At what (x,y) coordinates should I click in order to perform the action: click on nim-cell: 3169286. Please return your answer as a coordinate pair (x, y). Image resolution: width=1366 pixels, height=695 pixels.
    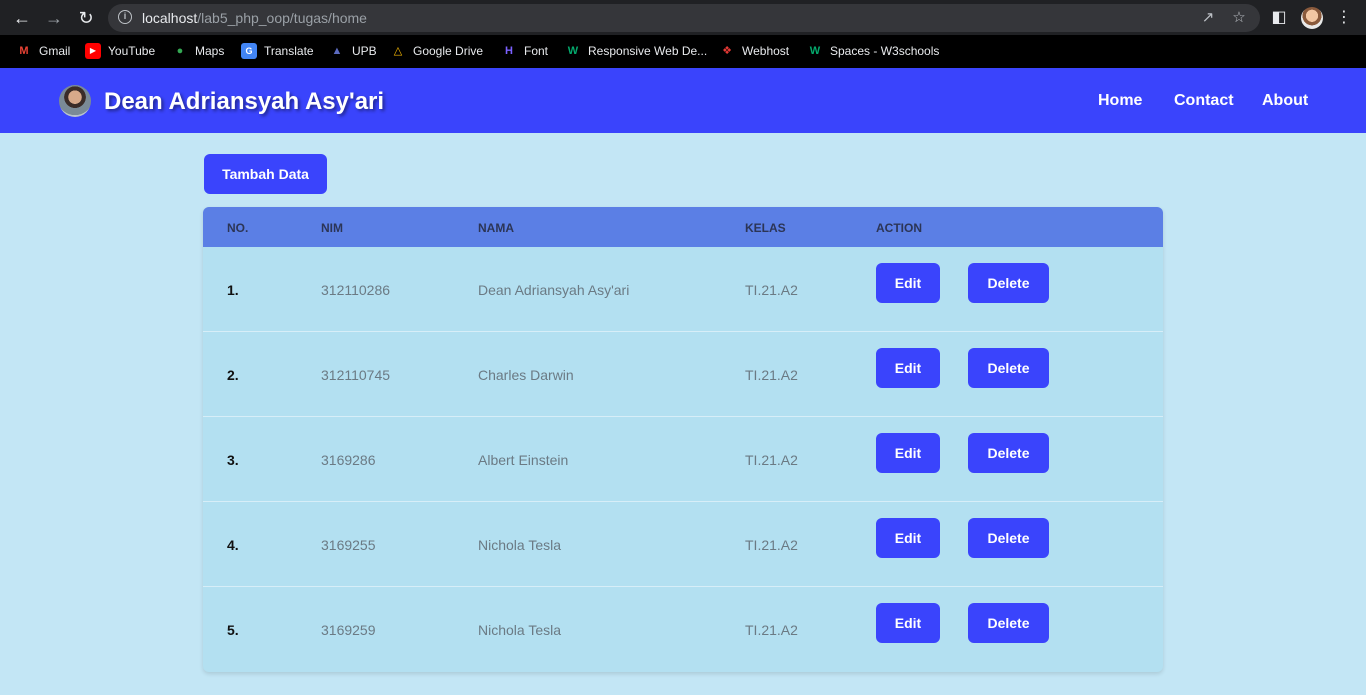
    Looking at the image, I should click on (348, 460).